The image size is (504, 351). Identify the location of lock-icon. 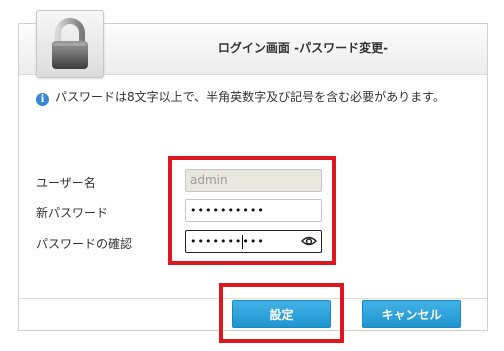
(70, 44).